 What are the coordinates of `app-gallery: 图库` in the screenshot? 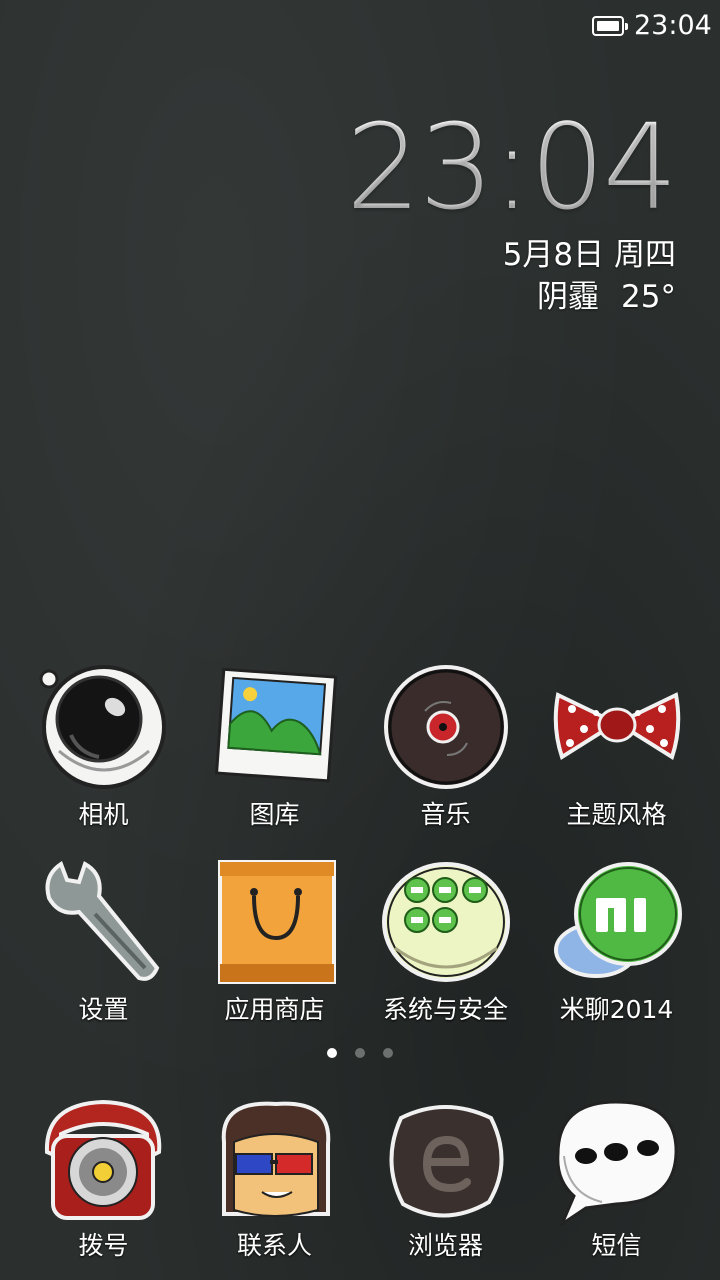 It's located at (274, 752).